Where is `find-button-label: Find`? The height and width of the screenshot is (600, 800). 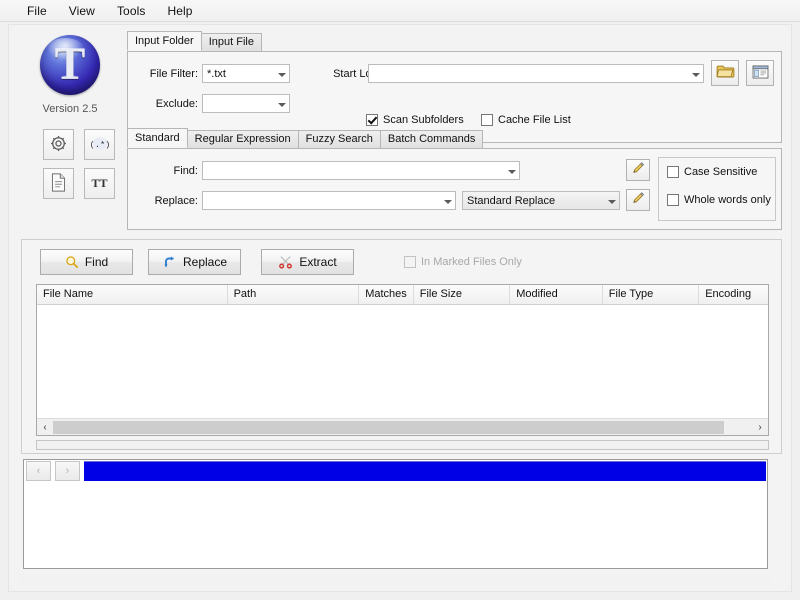 find-button-label: Find is located at coordinates (96, 262).